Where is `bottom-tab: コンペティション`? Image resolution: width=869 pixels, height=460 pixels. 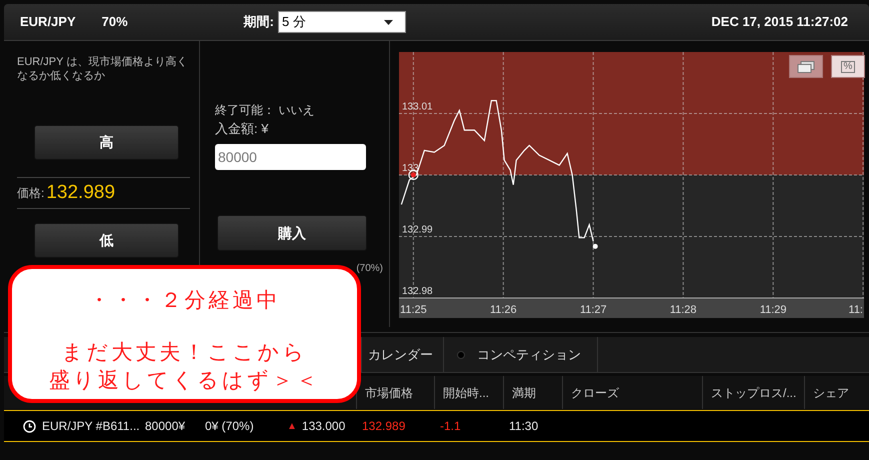 bottom-tab: コンペティション is located at coordinates (520, 354).